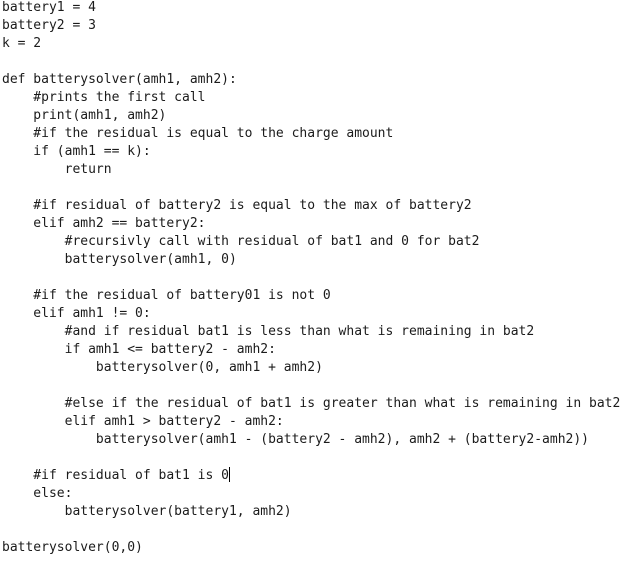 Image resolution: width=644 pixels, height=569 pixels. Describe the element at coordinates (311, 350) in the screenshot. I see `code-line: if amh1 <= battery2 - amh2:` at that location.